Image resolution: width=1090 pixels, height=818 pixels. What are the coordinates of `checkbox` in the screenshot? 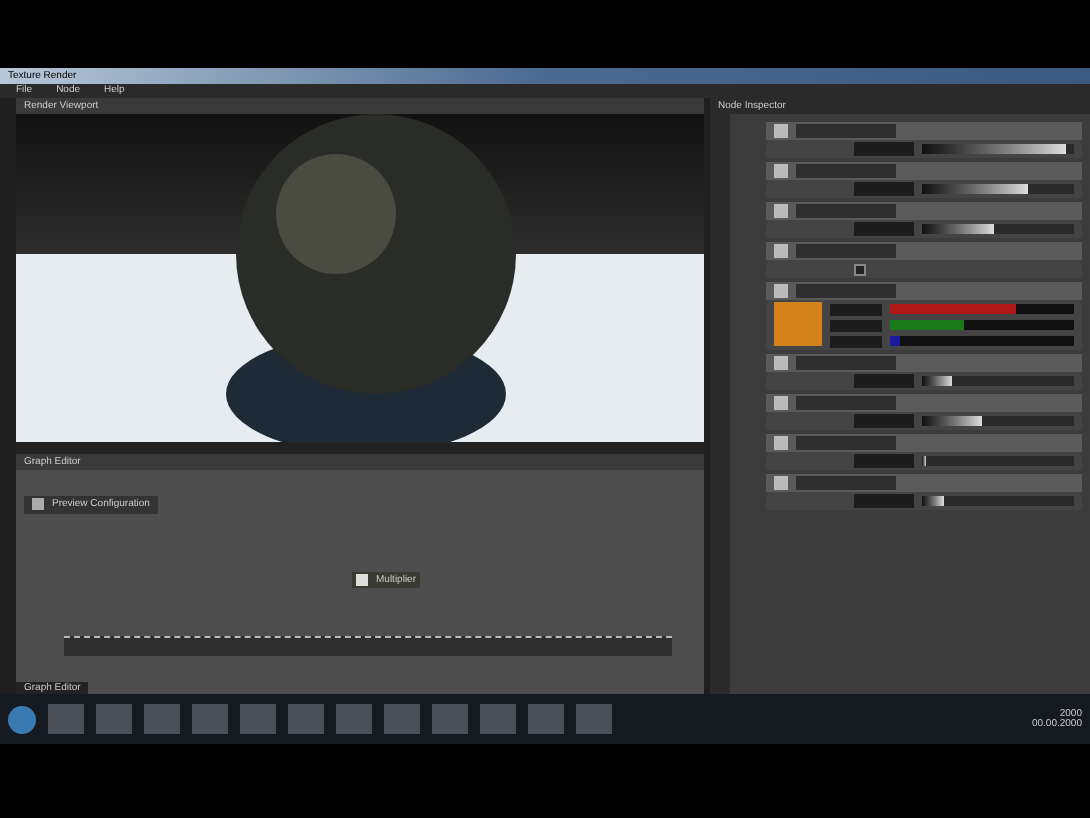 It's located at (860, 269).